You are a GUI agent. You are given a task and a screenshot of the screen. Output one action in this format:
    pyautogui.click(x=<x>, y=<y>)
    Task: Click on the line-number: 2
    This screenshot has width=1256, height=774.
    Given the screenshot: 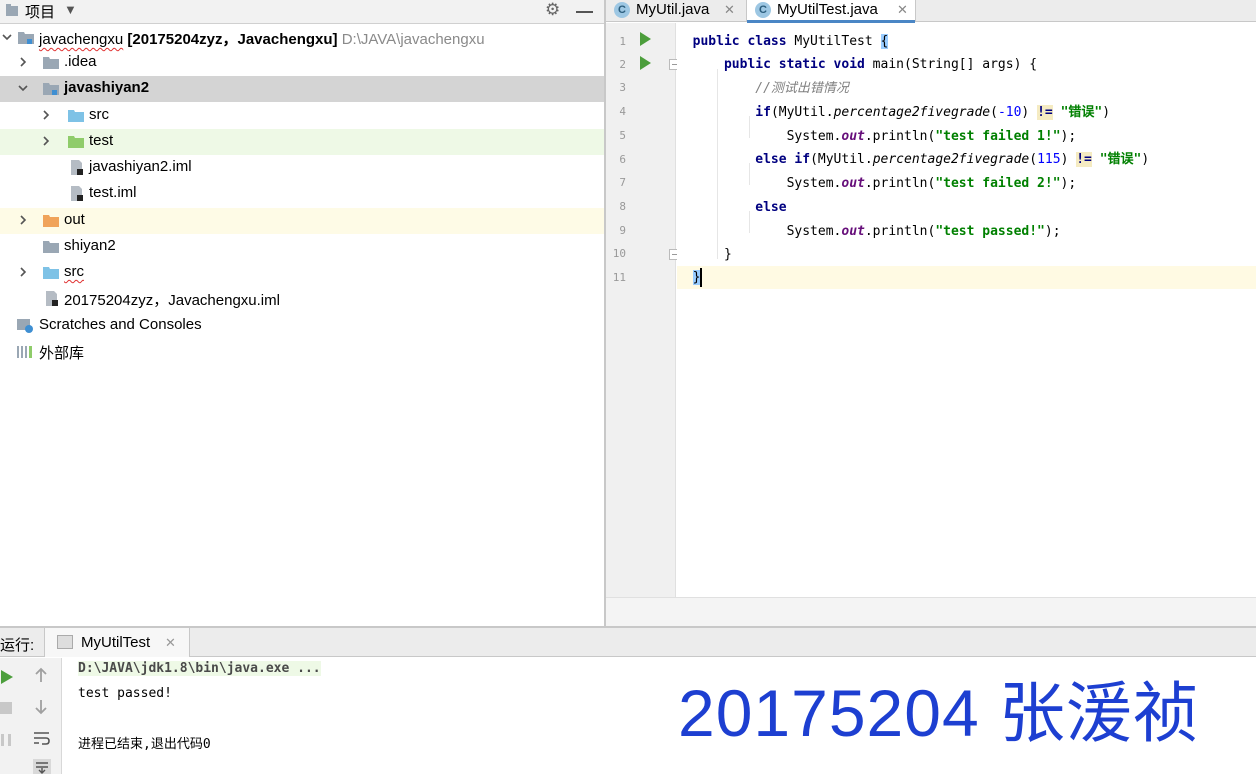 What is the action you would take?
    pyautogui.click(x=622, y=64)
    